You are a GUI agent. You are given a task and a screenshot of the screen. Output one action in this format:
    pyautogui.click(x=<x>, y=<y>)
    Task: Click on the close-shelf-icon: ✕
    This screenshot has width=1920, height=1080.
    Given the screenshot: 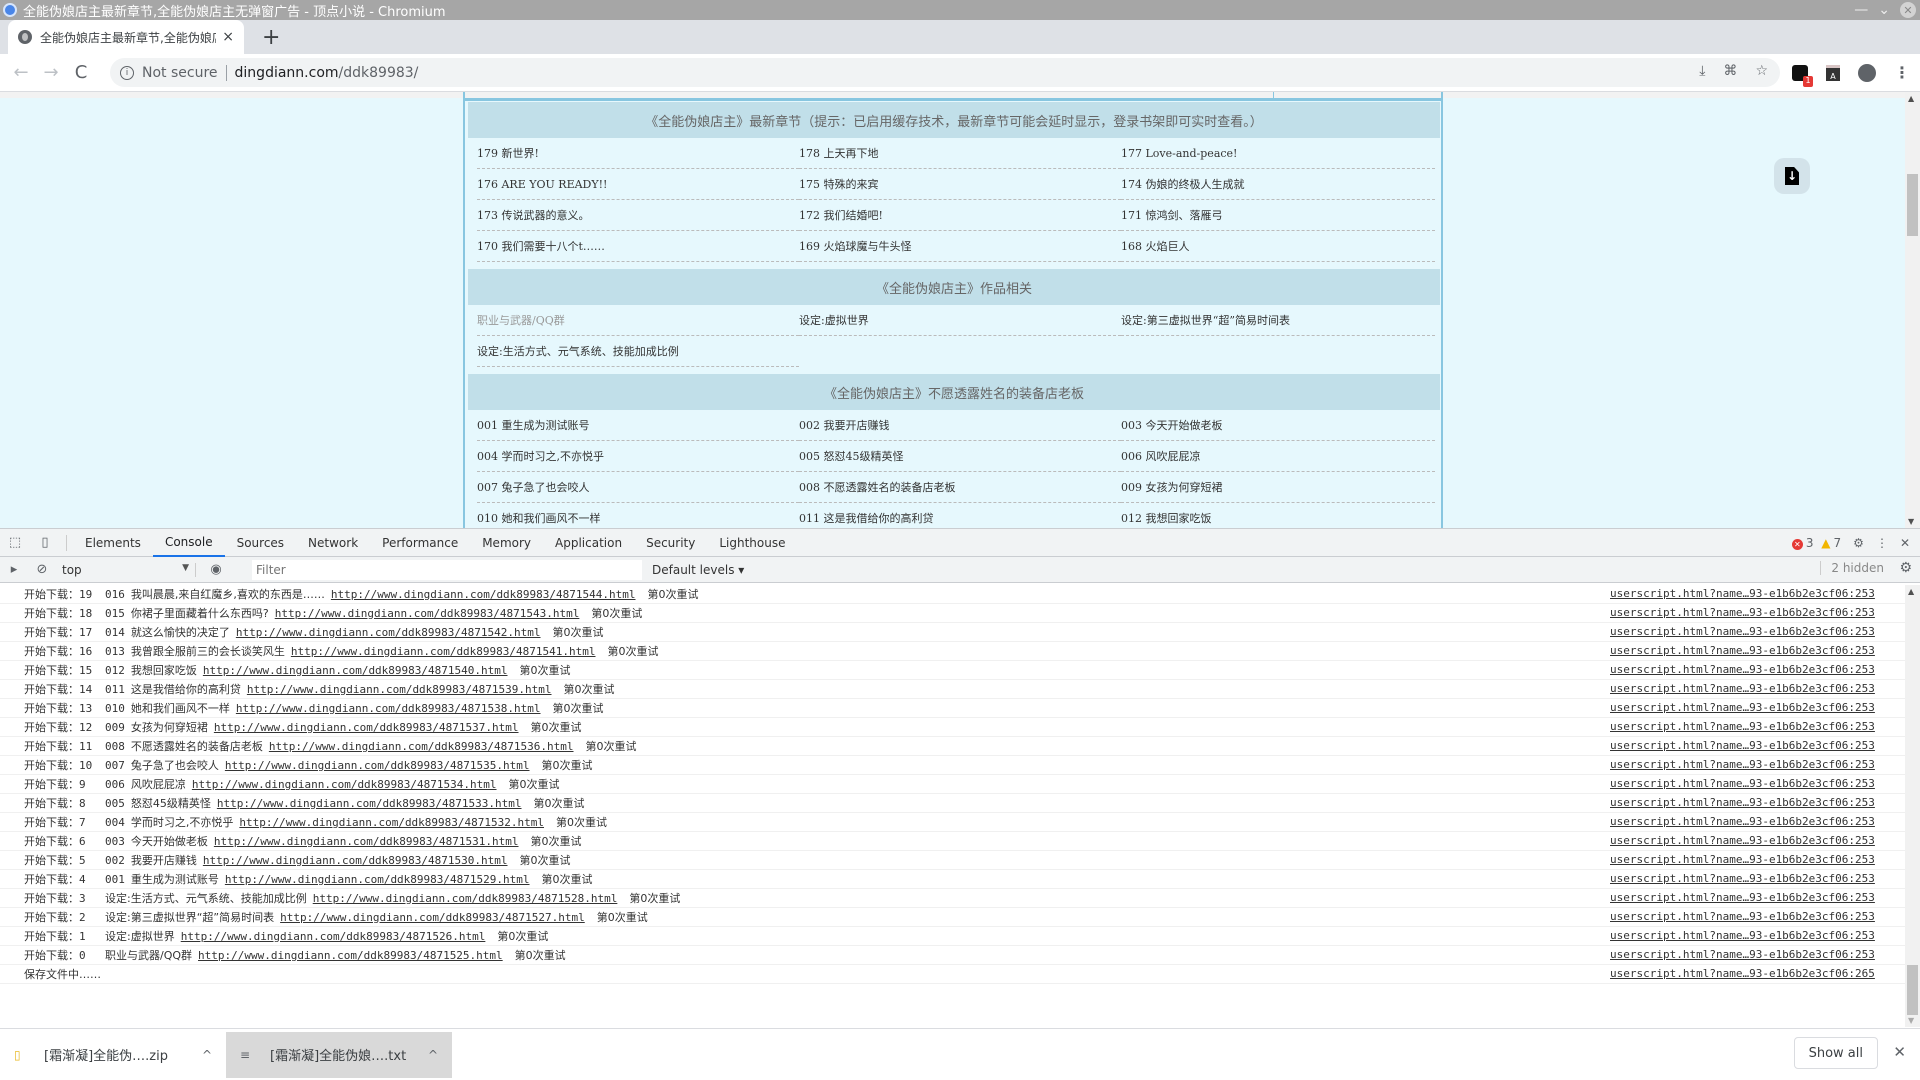 What is the action you would take?
    pyautogui.click(x=1899, y=1052)
    